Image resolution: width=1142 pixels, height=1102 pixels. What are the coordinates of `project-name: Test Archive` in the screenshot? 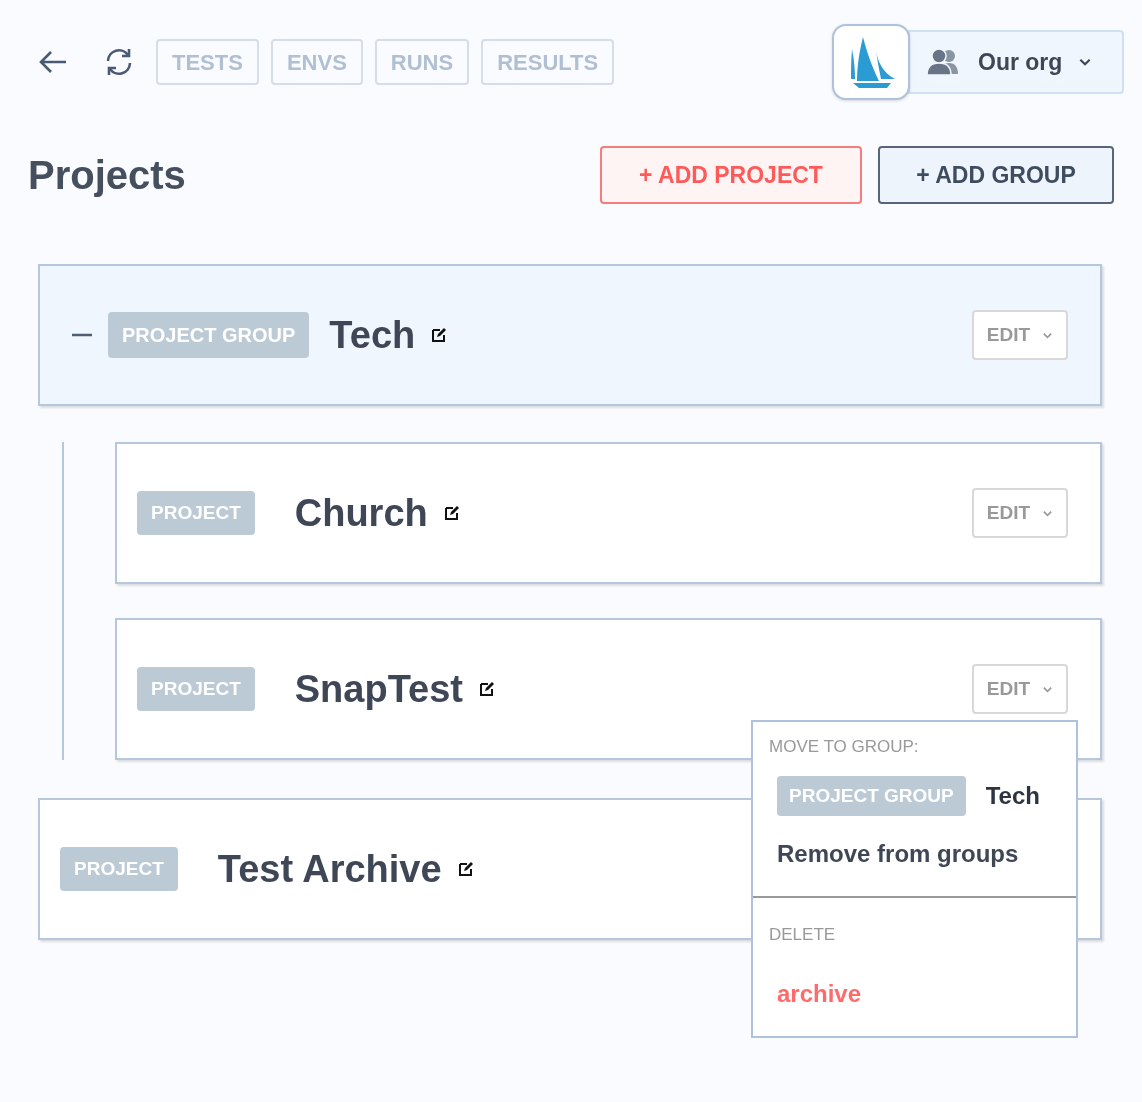 It's located at (329, 869).